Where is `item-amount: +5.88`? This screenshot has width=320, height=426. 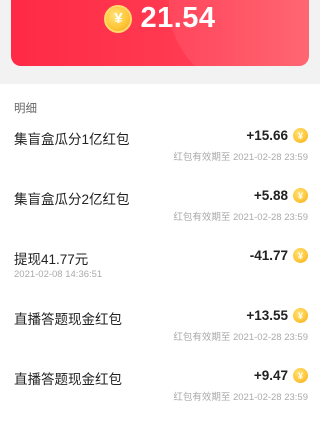
item-amount: +5.88 is located at coordinates (270, 195).